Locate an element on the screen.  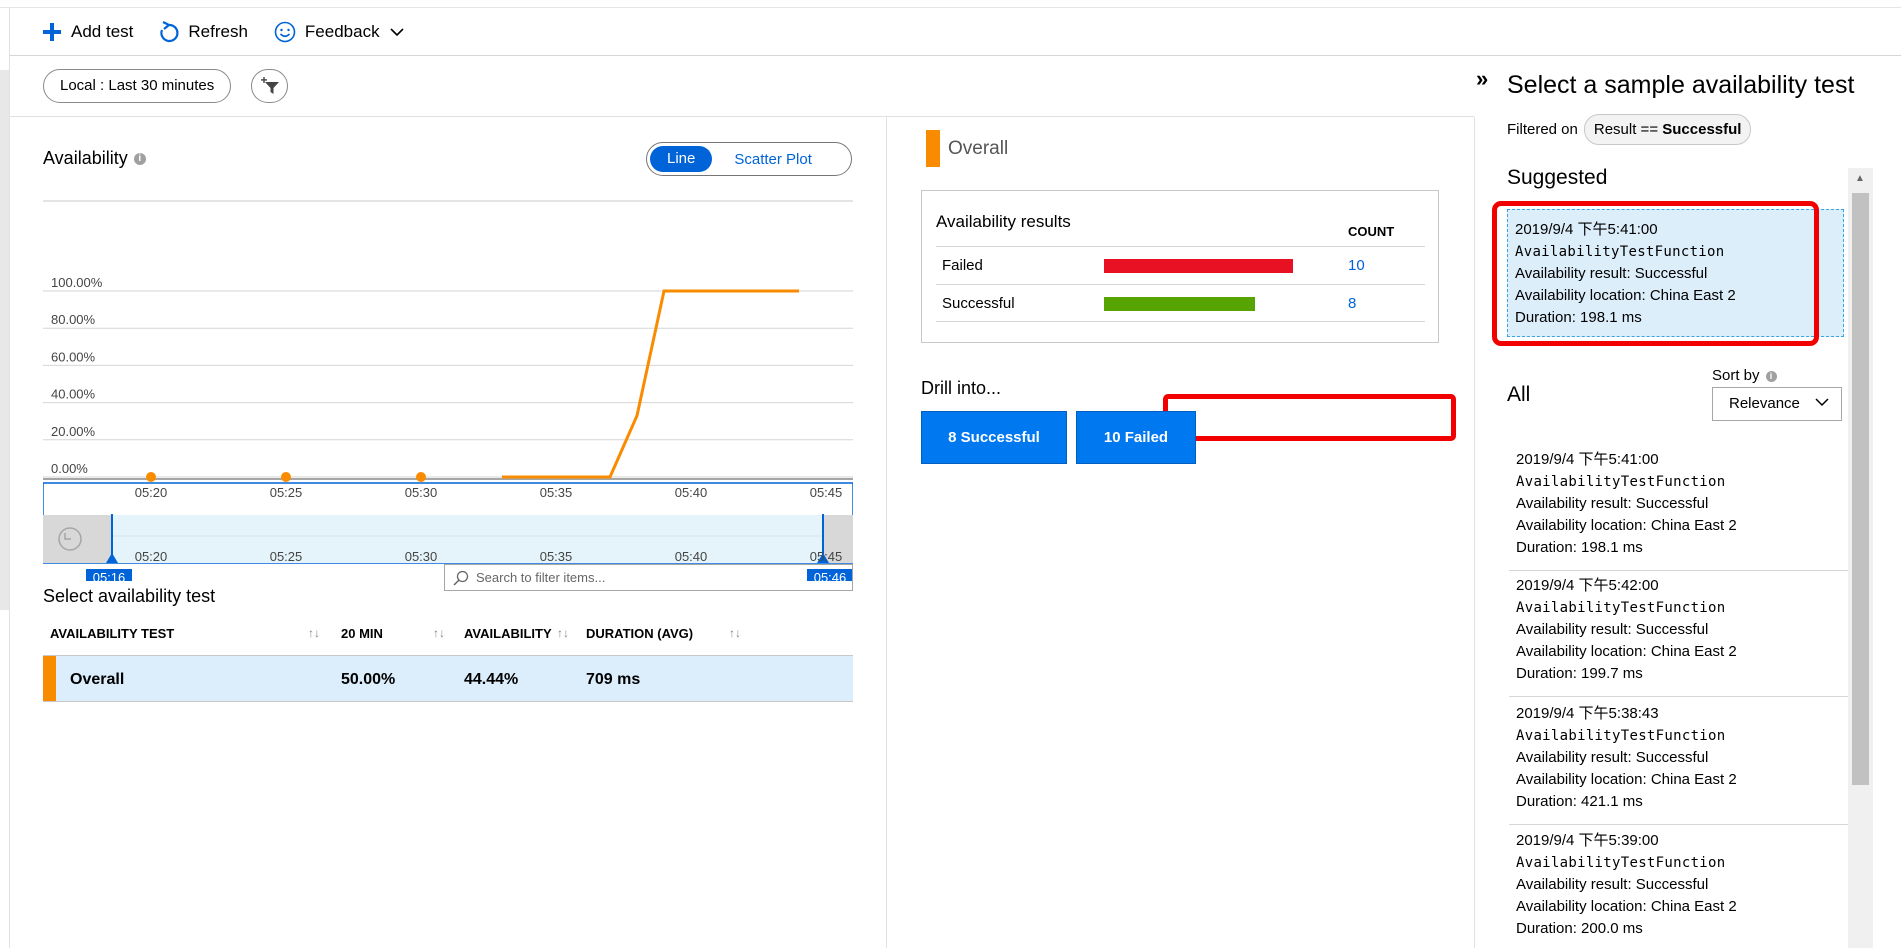
scrollbar-thumb is located at coordinates (1860, 489).